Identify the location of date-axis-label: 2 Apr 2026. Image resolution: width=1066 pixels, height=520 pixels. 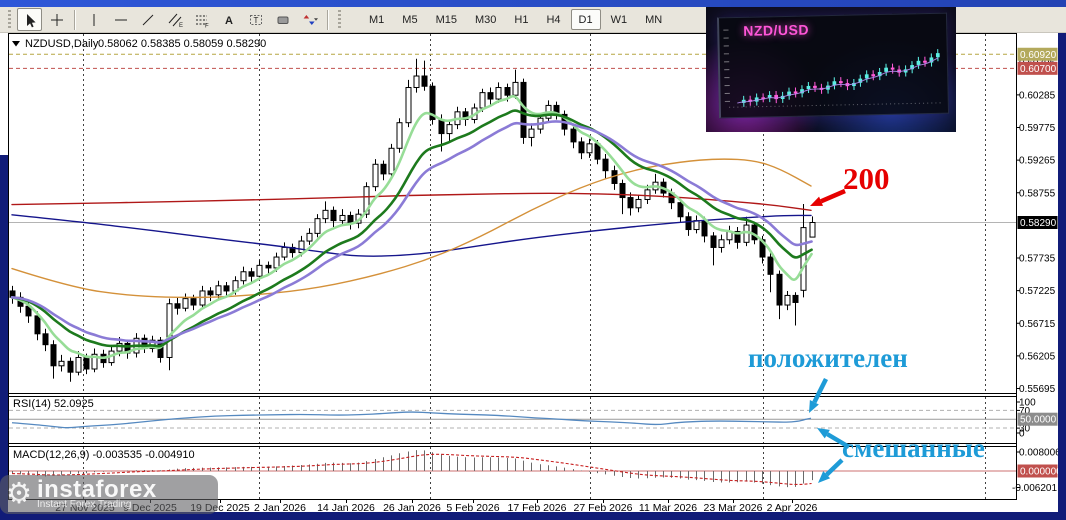
(792, 507).